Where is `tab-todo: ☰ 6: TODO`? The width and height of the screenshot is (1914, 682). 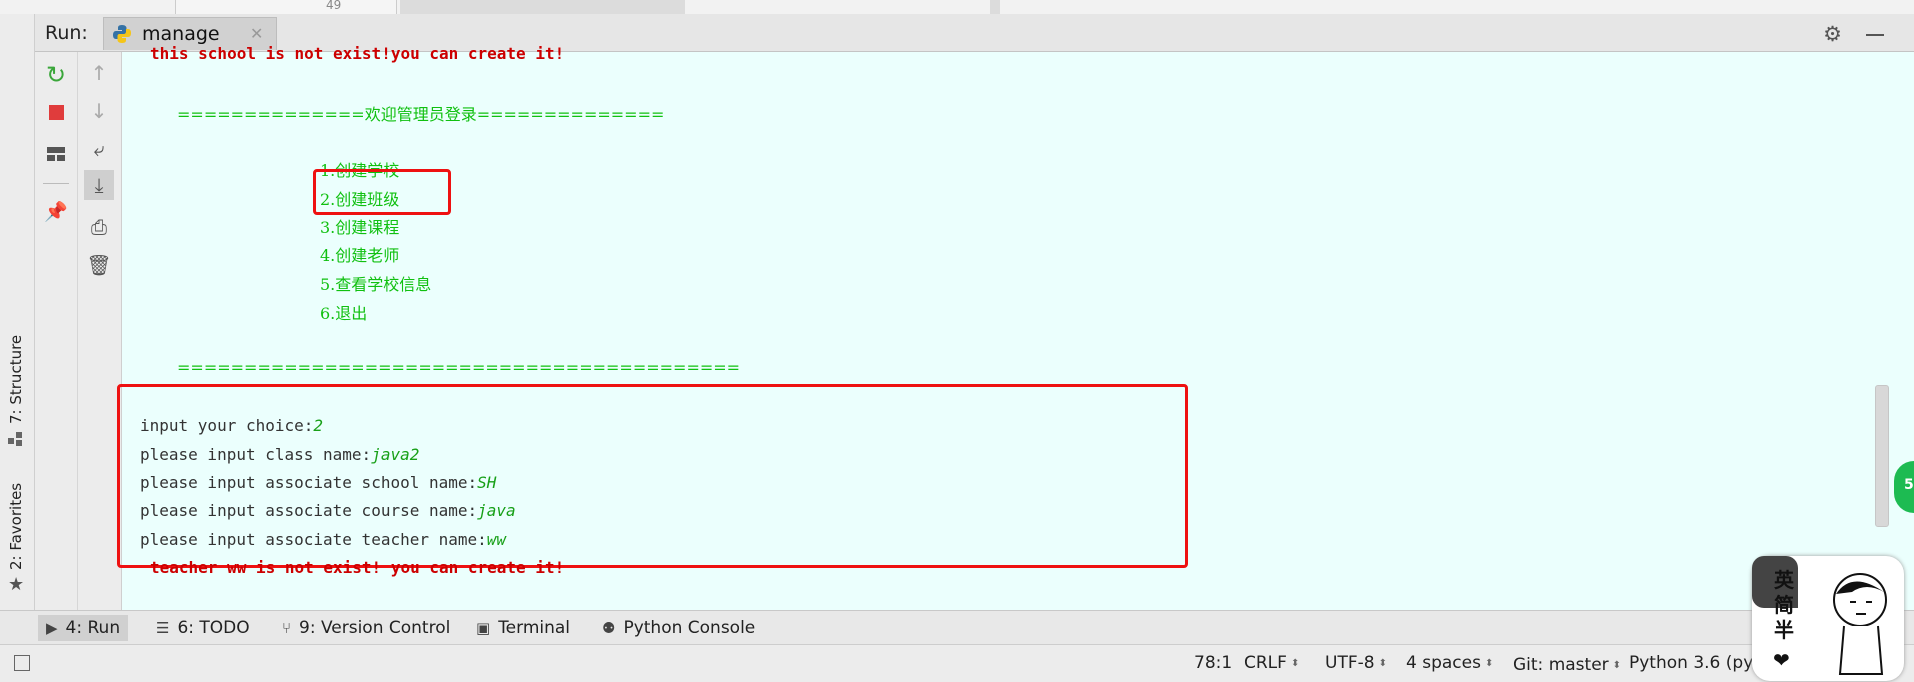 tab-todo: ☰ 6: TODO is located at coordinates (203, 628).